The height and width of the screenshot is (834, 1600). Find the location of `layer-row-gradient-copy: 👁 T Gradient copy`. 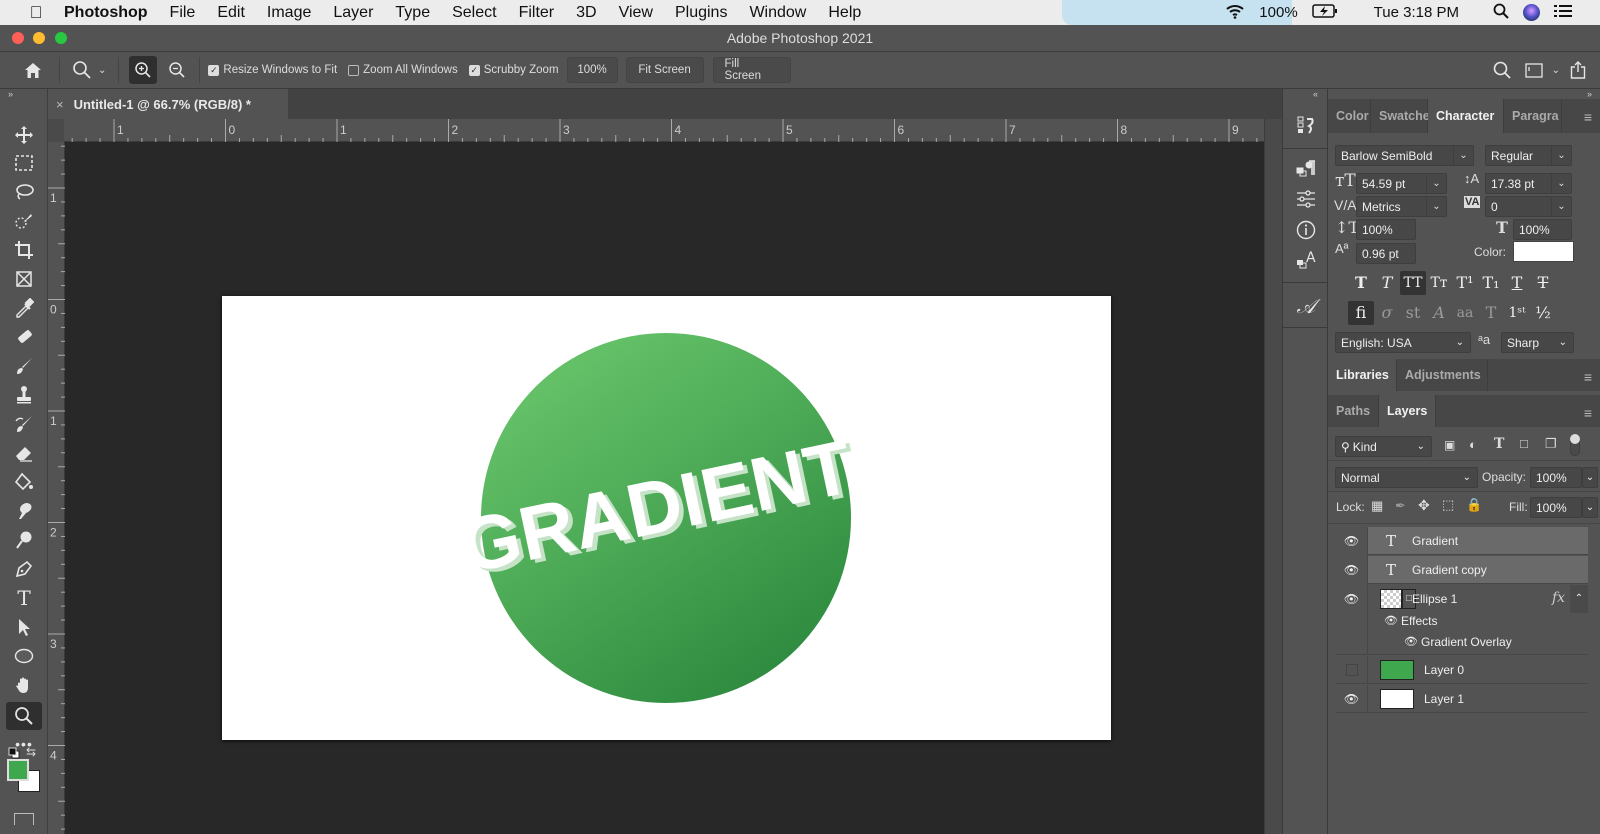

layer-row-gradient-copy: 👁 T Gradient copy is located at coordinates (1462, 569).